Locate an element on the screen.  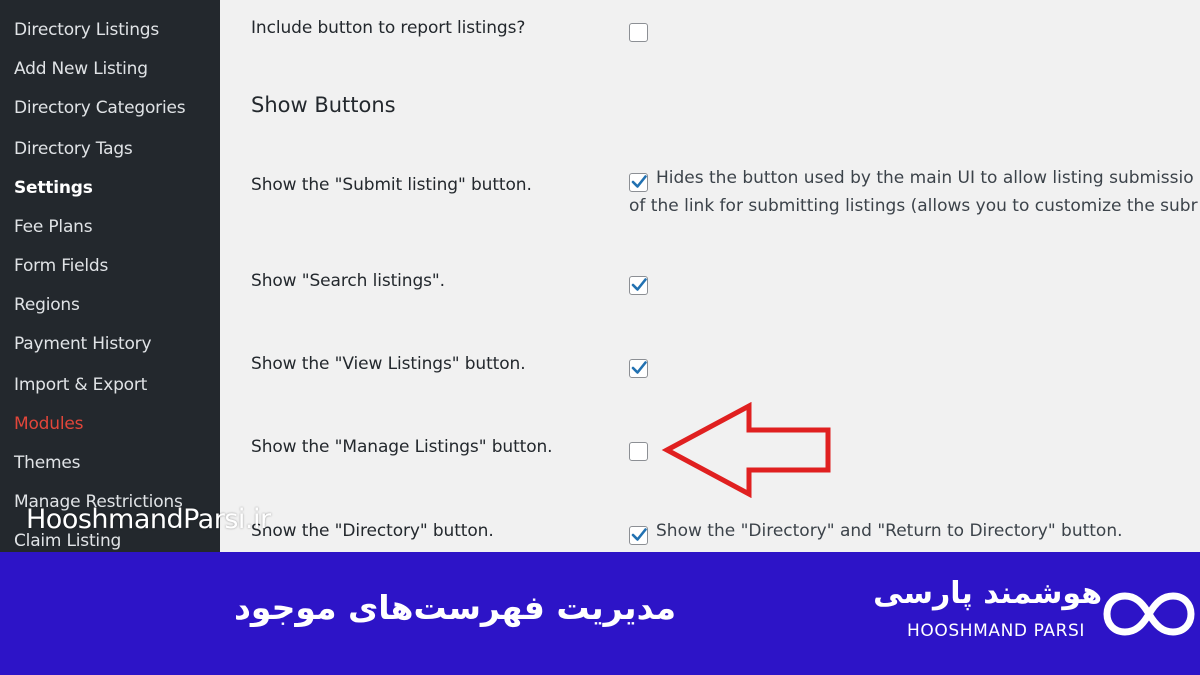
sidebar-item-directory-tags: Directory Tags is located at coordinates (73, 149).